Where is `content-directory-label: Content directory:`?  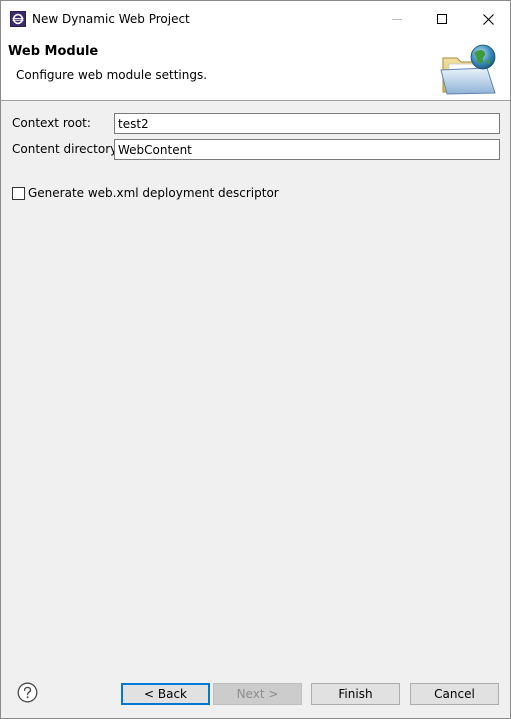
content-directory-label: Content directory: is located at coordinates (66, 149).